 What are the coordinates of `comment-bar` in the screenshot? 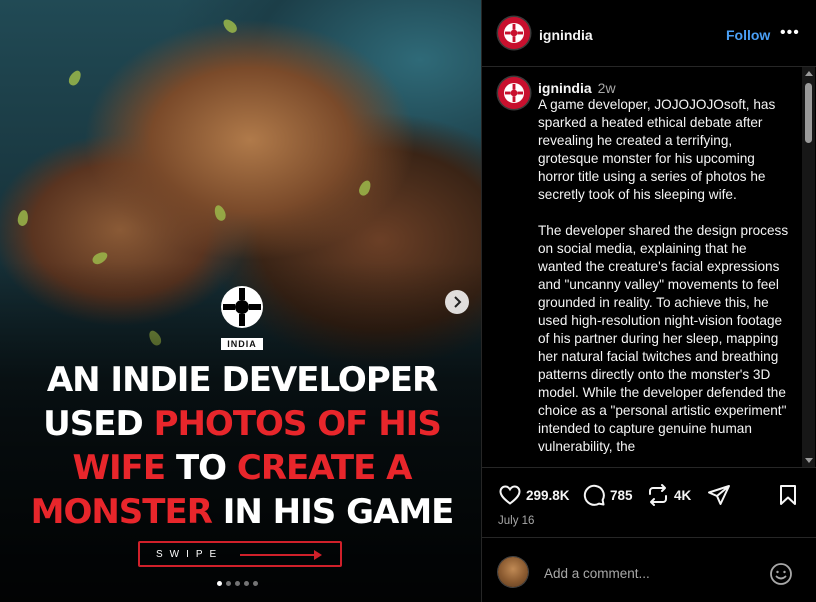 It's located at (649, 569).